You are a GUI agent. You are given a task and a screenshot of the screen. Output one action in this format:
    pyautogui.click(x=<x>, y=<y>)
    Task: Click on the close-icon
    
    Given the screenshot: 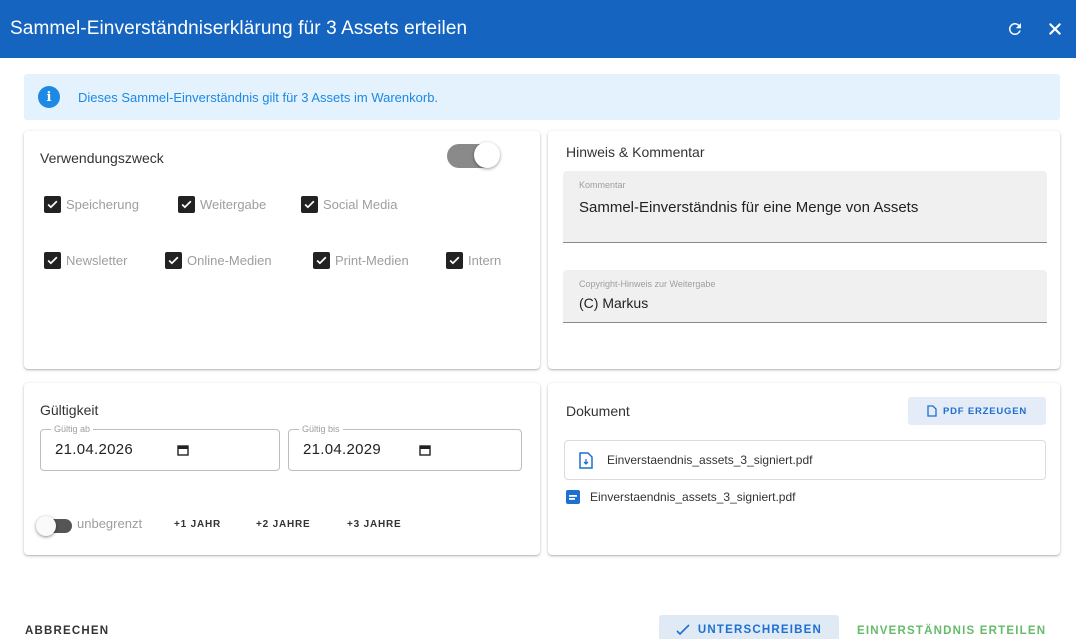 What is the action you would take?
    pyautogui.click(x=1055, y=29)
    